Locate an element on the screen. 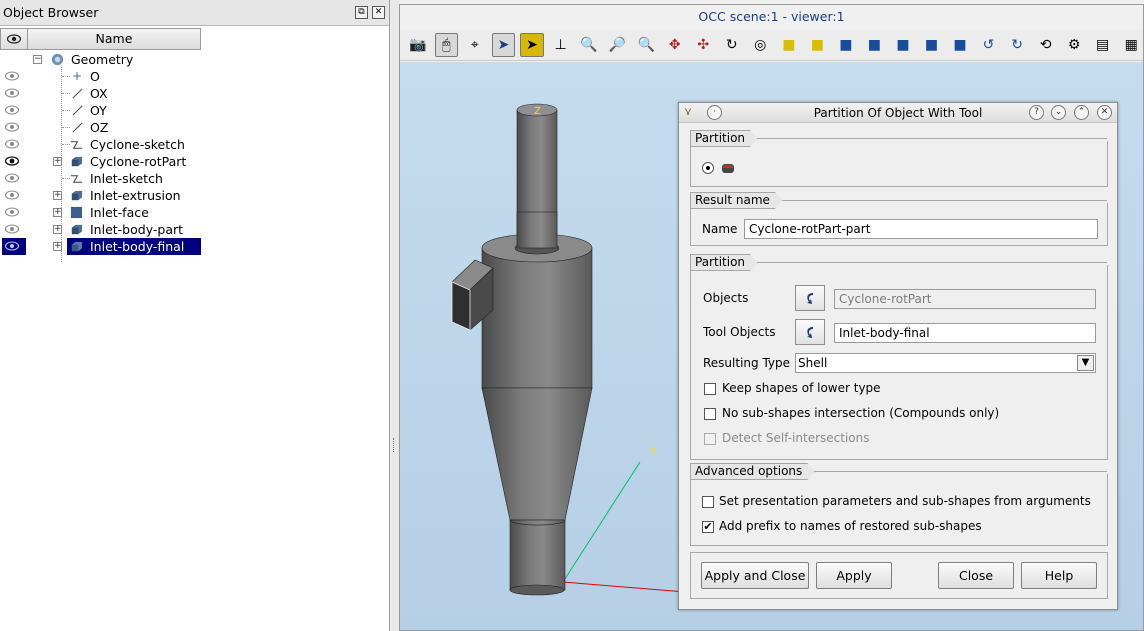 This screenshot has width=1144, height=631. collapse-icon: − is located at coordinates (37, 59).